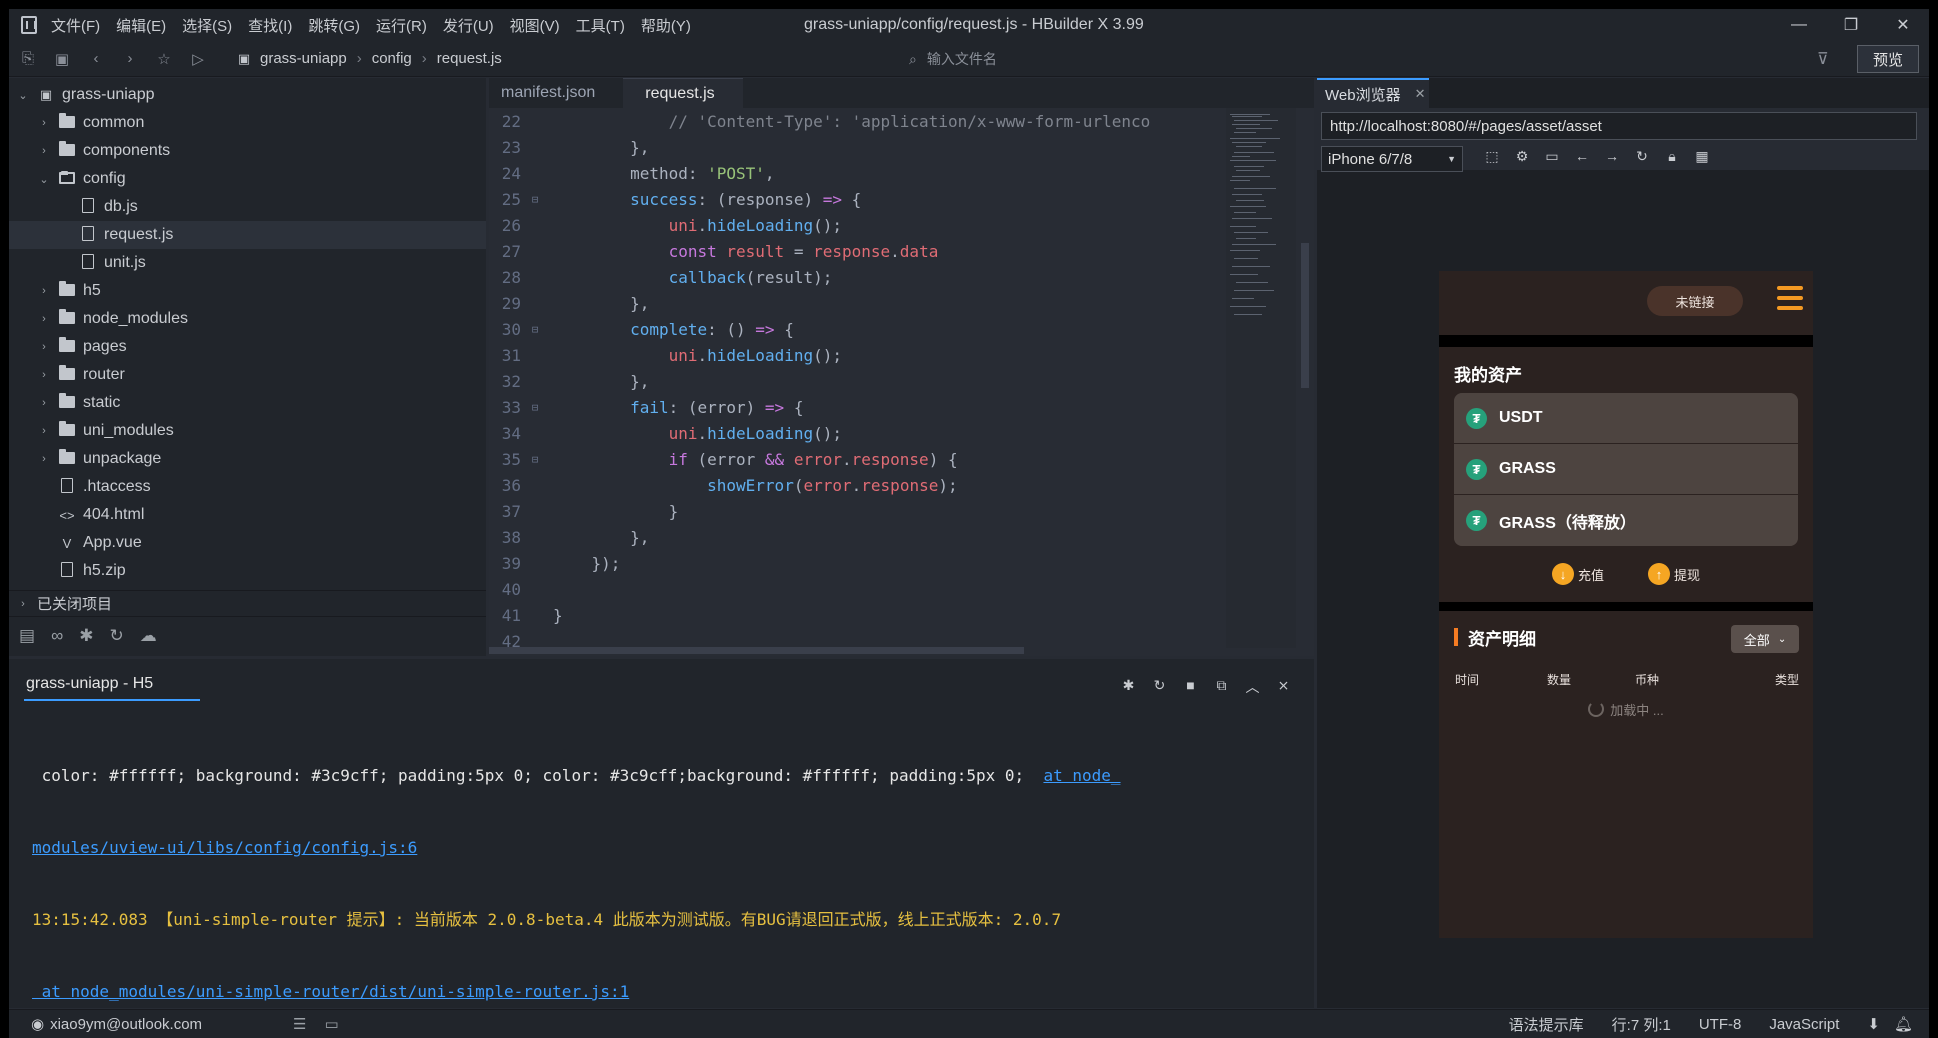 The image size is (1938, 1038). I want to click on forward-icon: ›, so click(130, 58).